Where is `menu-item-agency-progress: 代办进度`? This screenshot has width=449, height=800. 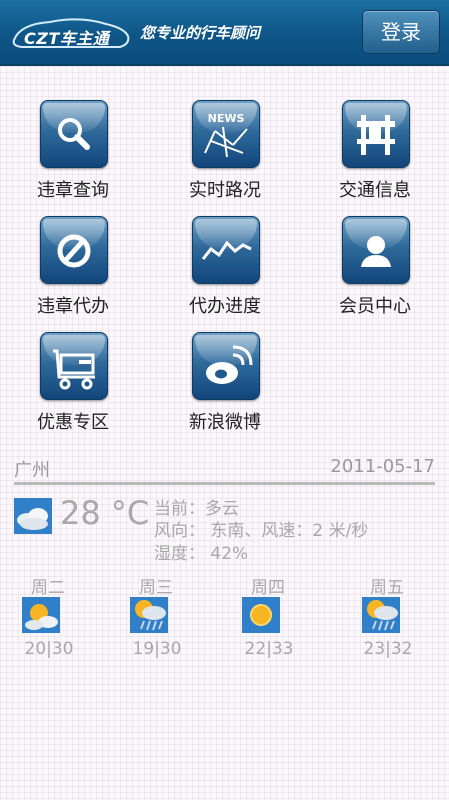
menu-item-agency-progress: 代办进度 is located at coordinates (224, 271).